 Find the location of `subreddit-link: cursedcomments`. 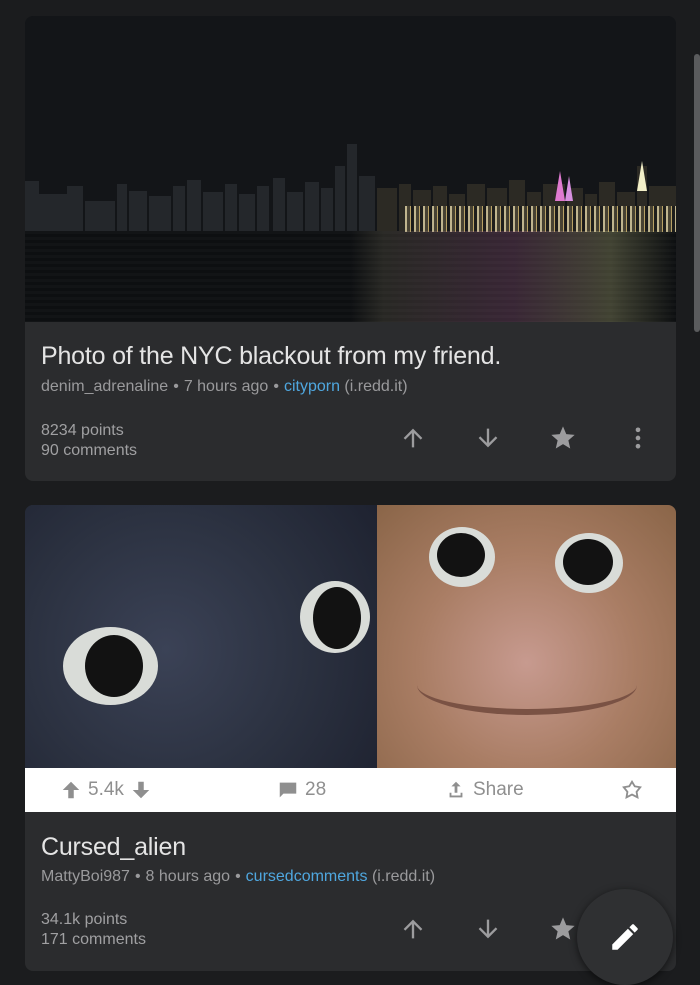

subreddit-link: cursedcomments is located at coordinates (307, 876).